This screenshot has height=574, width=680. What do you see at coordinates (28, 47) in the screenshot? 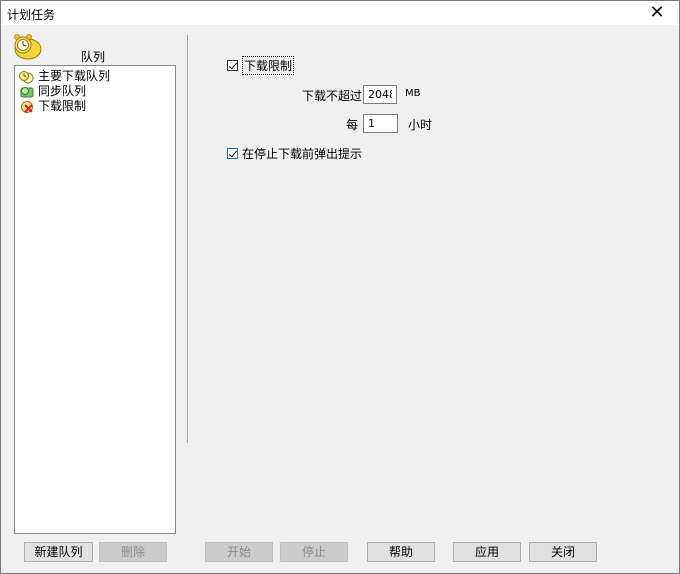
I see `alarm-clock-icon` at bounding box center [28, 47].